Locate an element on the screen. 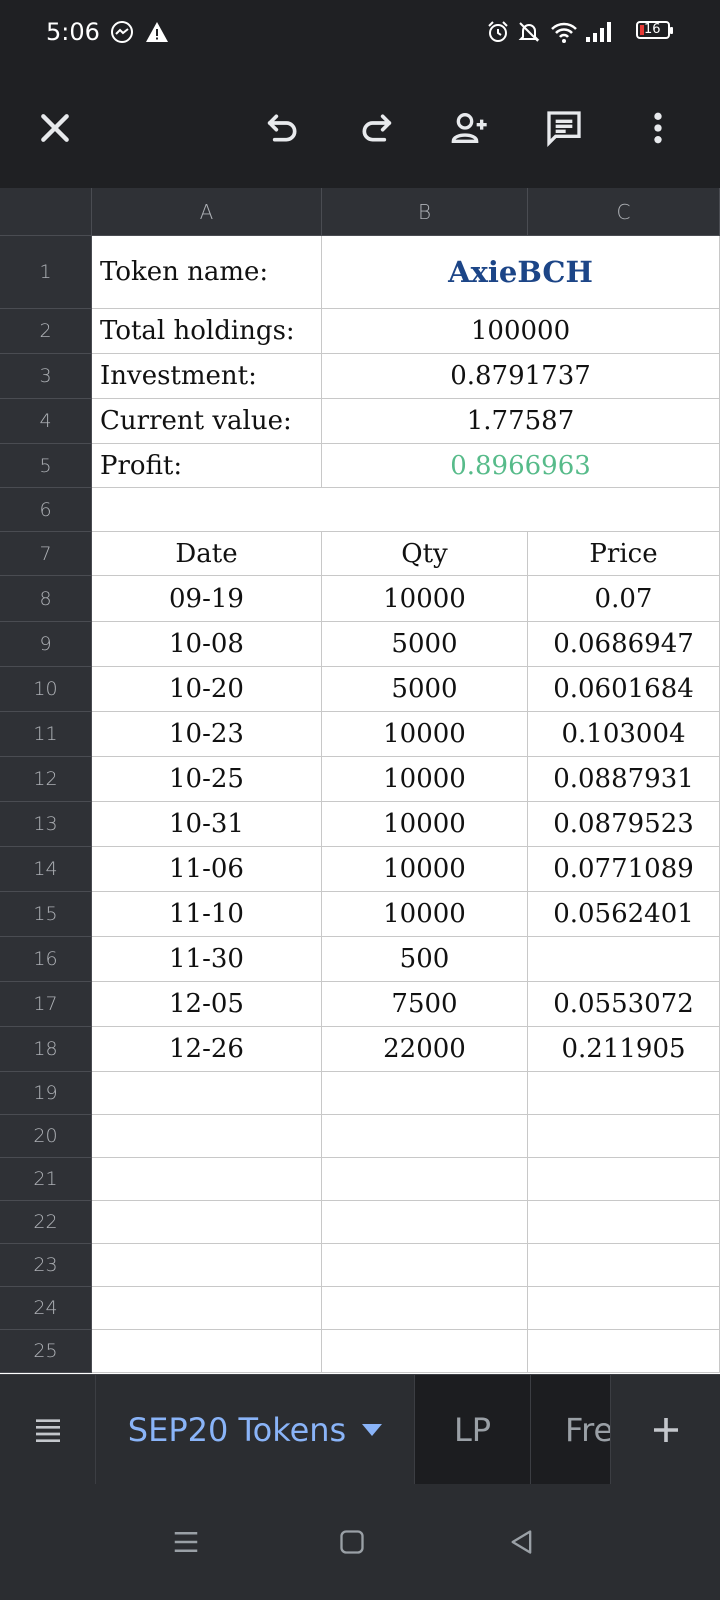 The width and height of the screenshot is (720, 1600). cell-date: 11-06 is located at coordinates (207, 869).